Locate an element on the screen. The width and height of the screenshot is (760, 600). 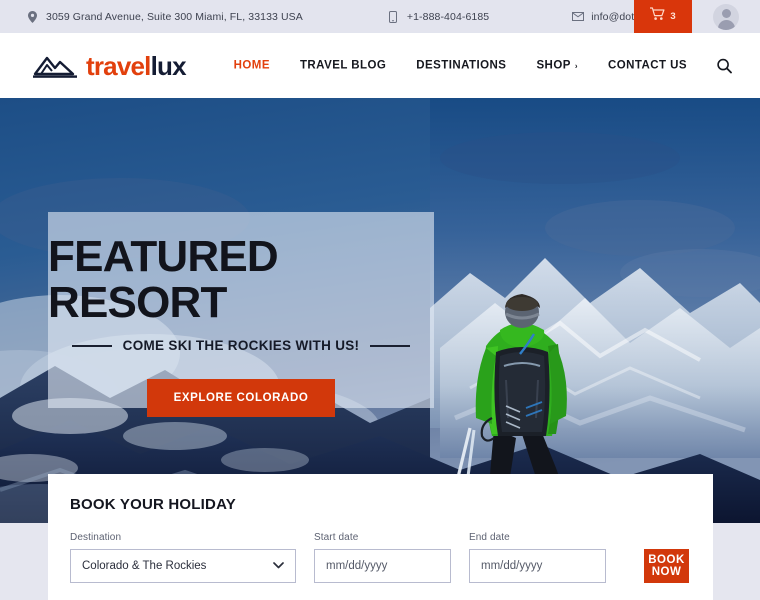
nav-item-home-label: HOME is located at coordinates (251, 65).